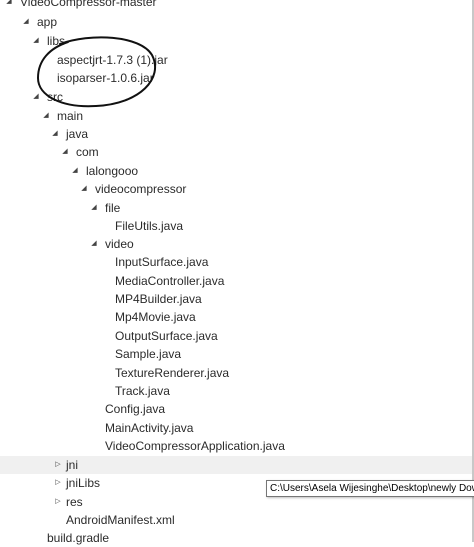 The width and height of the screenshot is (474, 547). I want to click on tree-item-mediacontroller-java: MediaController.java, so click(237, 281).